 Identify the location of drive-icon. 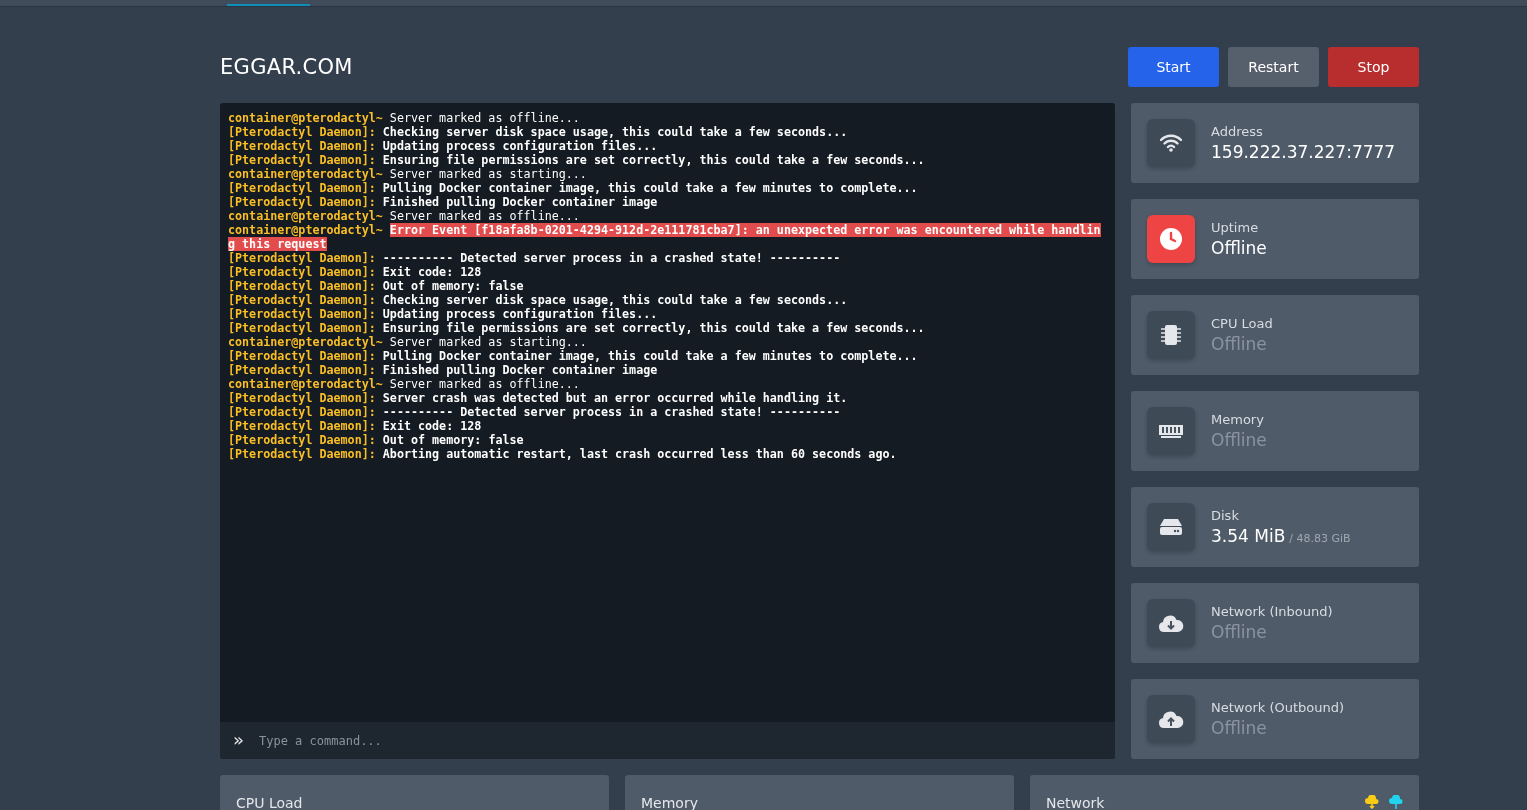
(1171, 527).